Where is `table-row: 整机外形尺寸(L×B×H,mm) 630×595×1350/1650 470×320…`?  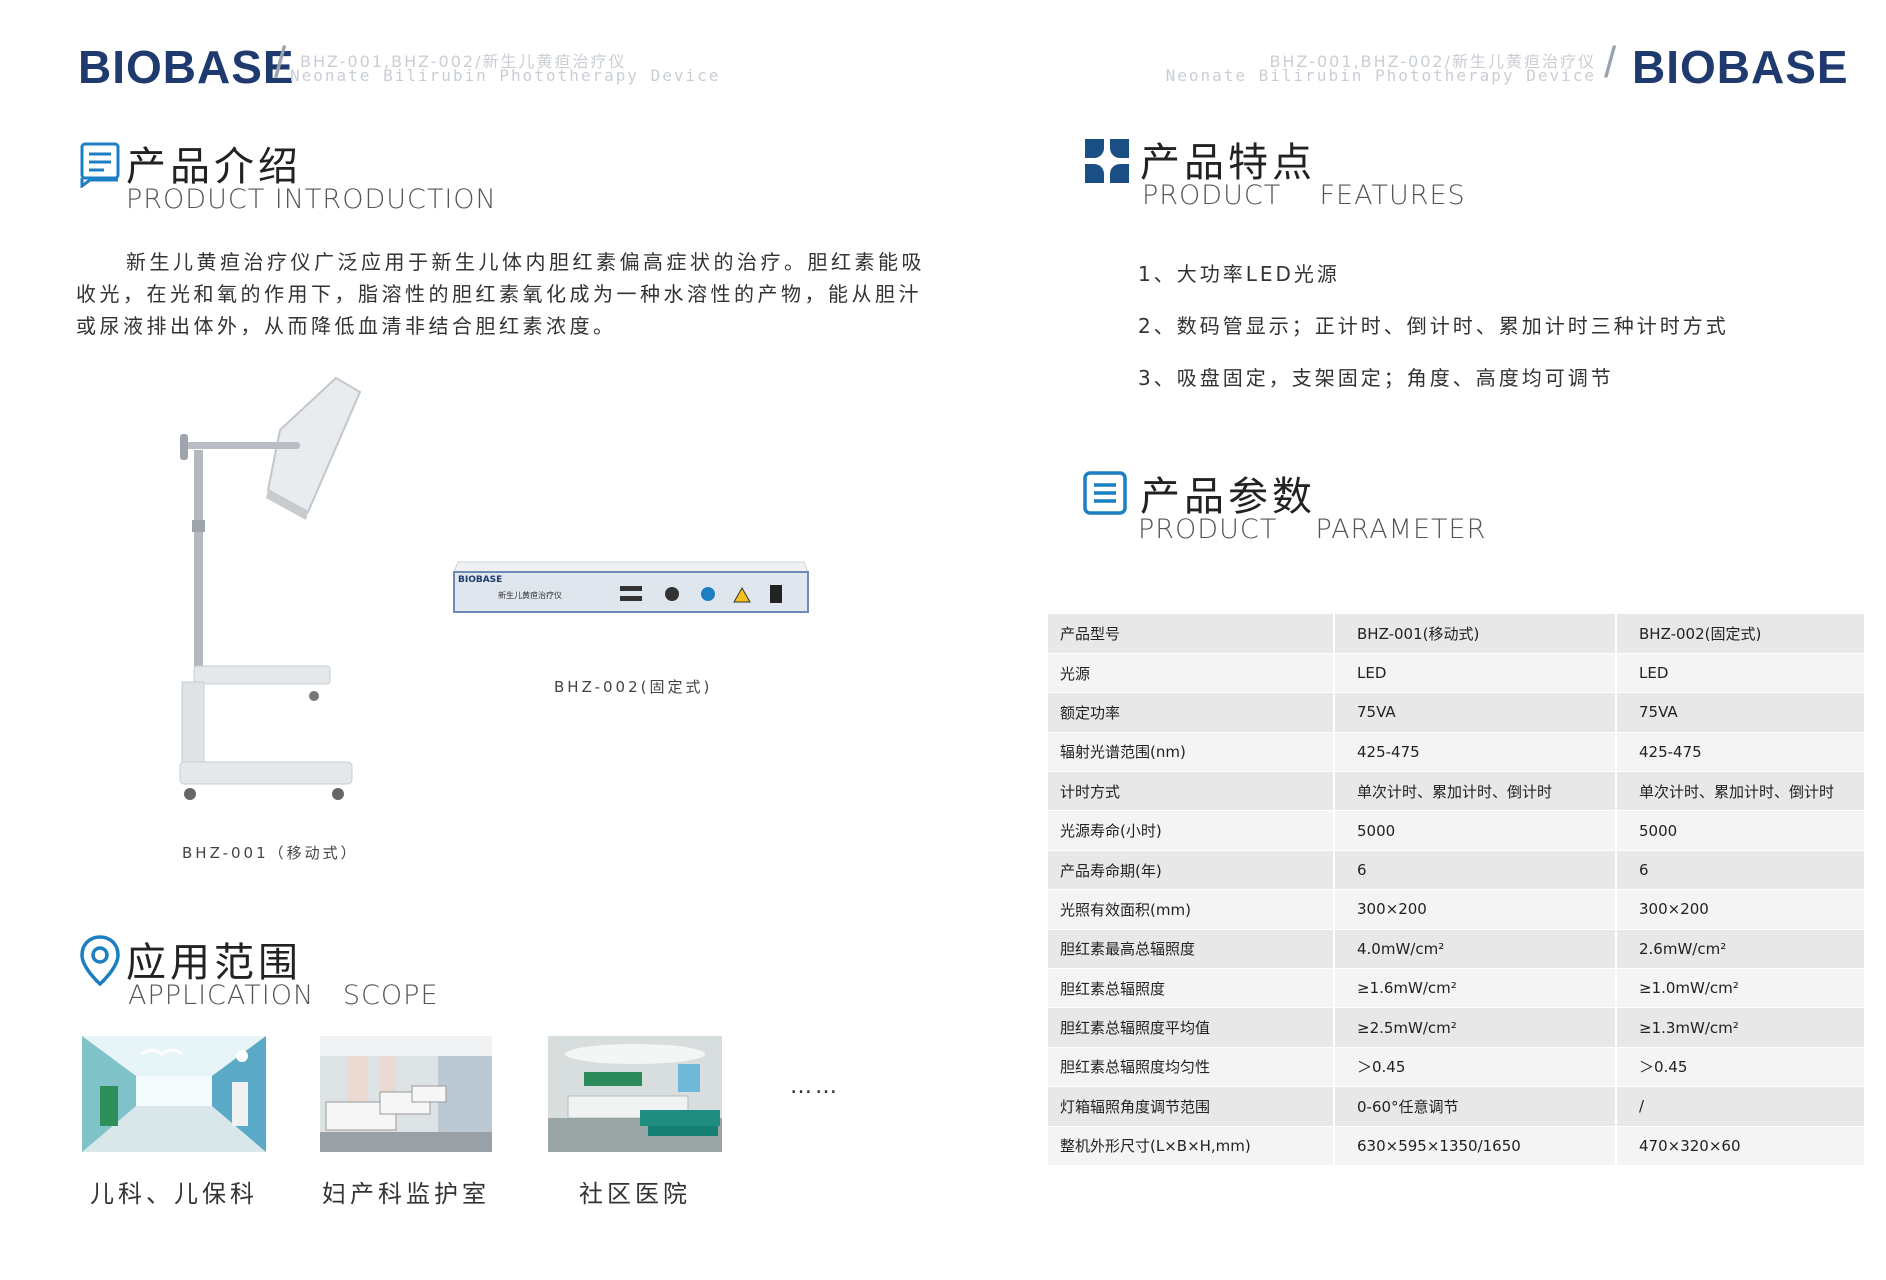
table-row: 整机外形尺寸(L×B×H,mm) 630×595×1350/1650 470×320… is located at coordinates (1456, 1146).